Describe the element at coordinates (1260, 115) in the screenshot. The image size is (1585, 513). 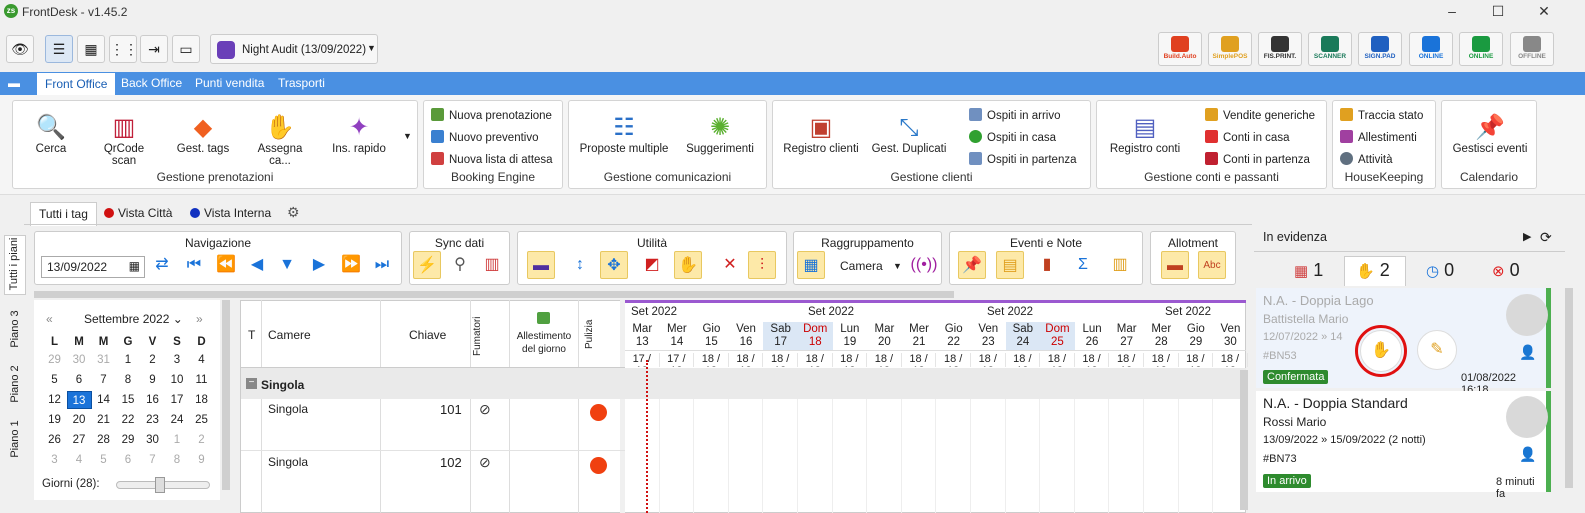
I see `vendite-generiche-button: Vendite generiche` at that location.